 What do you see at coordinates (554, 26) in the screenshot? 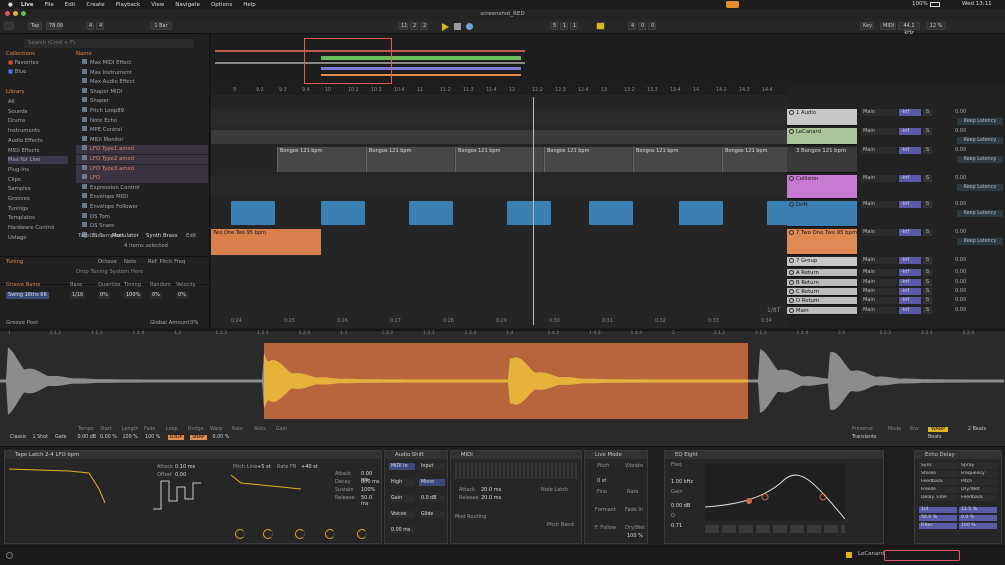
I see `loop-start-bar: 5` at bounding box center [554, 26].